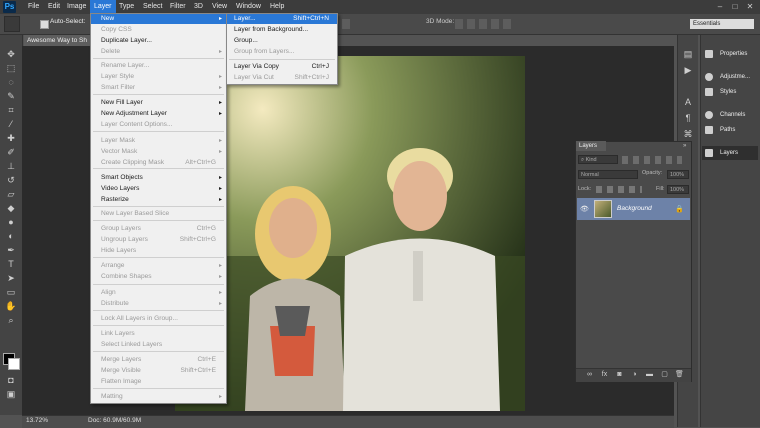  Describe the element at coordinates (688, 54) in the screenshot. I see `history-icon: ▤` at that location.